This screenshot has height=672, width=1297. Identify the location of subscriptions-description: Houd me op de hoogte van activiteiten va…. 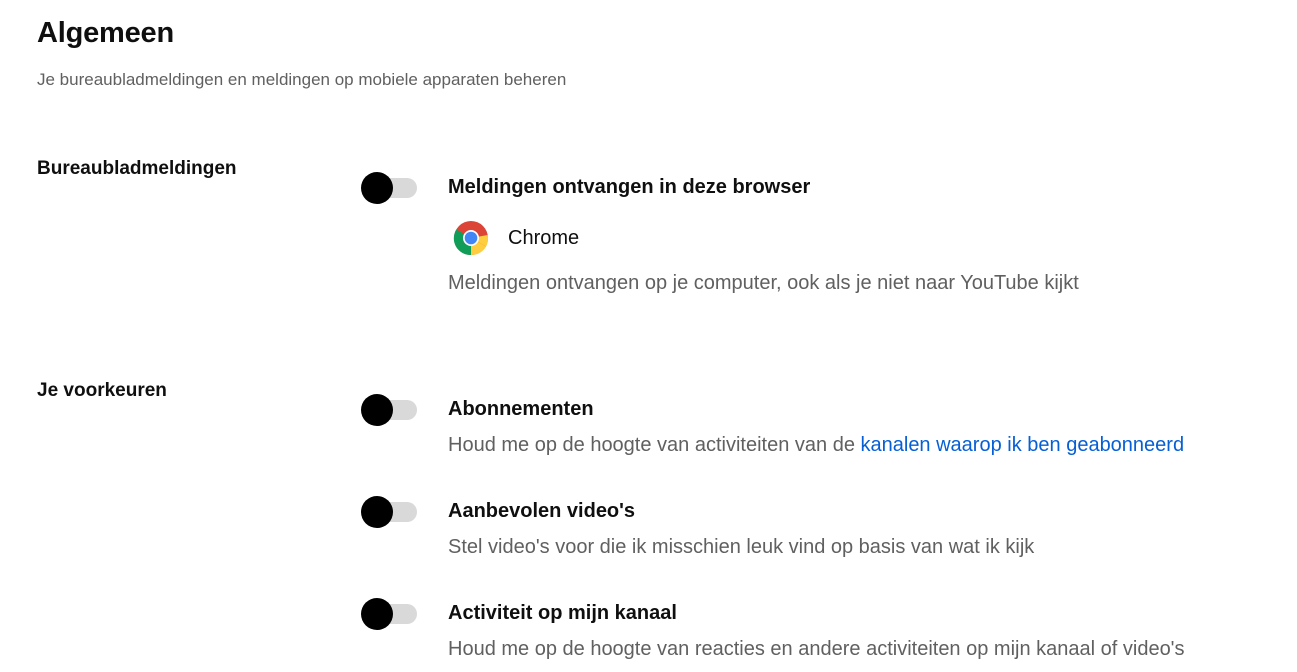
(816, 445).